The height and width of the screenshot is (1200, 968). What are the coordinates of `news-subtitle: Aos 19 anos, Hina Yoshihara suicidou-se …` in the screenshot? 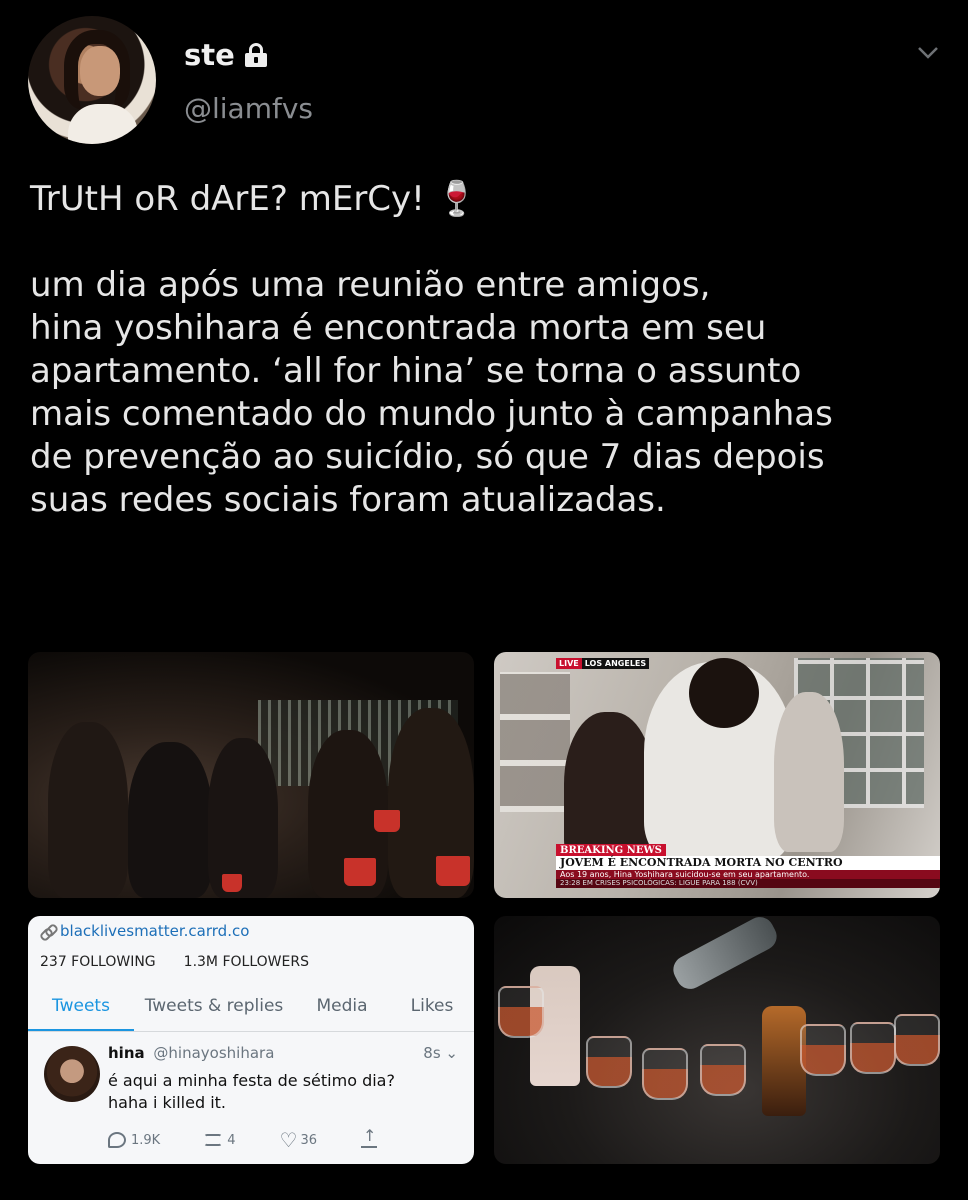 It's located at (748, 874).